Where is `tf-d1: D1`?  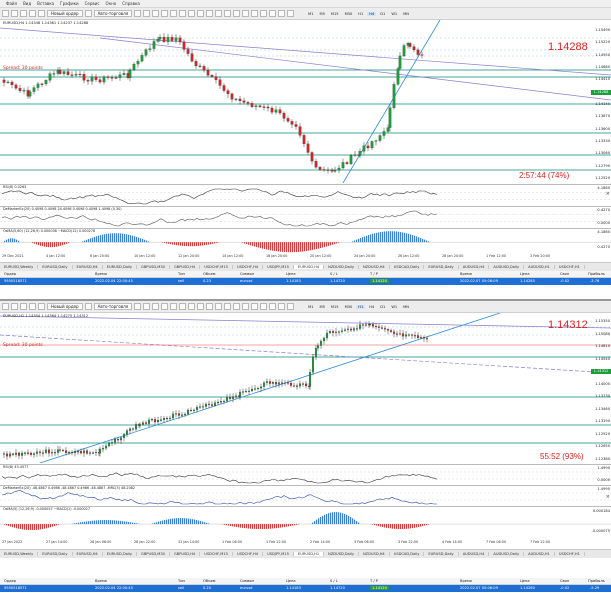 tf-d1: D1 is located at coordinates (382, 307).